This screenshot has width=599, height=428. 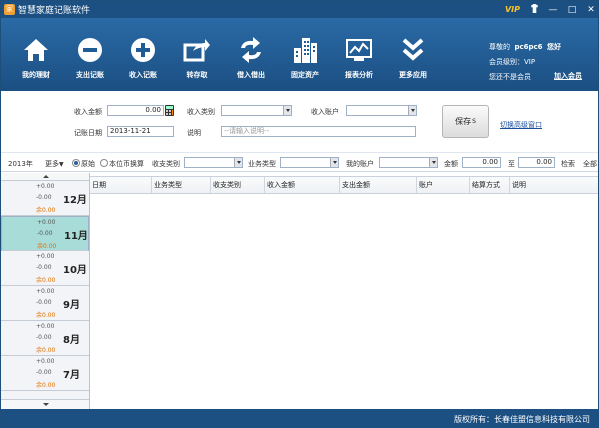 I want to click on toolbar-income-button: 收入记账, so click(x=143, y=54).